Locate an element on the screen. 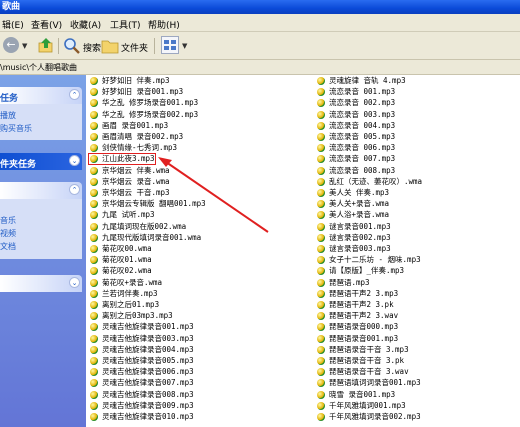 Image resolution: width=520 pixels, height=427 pixels. file-name: 流恋录音 003.mp3 is located at coordinates (362, 114).